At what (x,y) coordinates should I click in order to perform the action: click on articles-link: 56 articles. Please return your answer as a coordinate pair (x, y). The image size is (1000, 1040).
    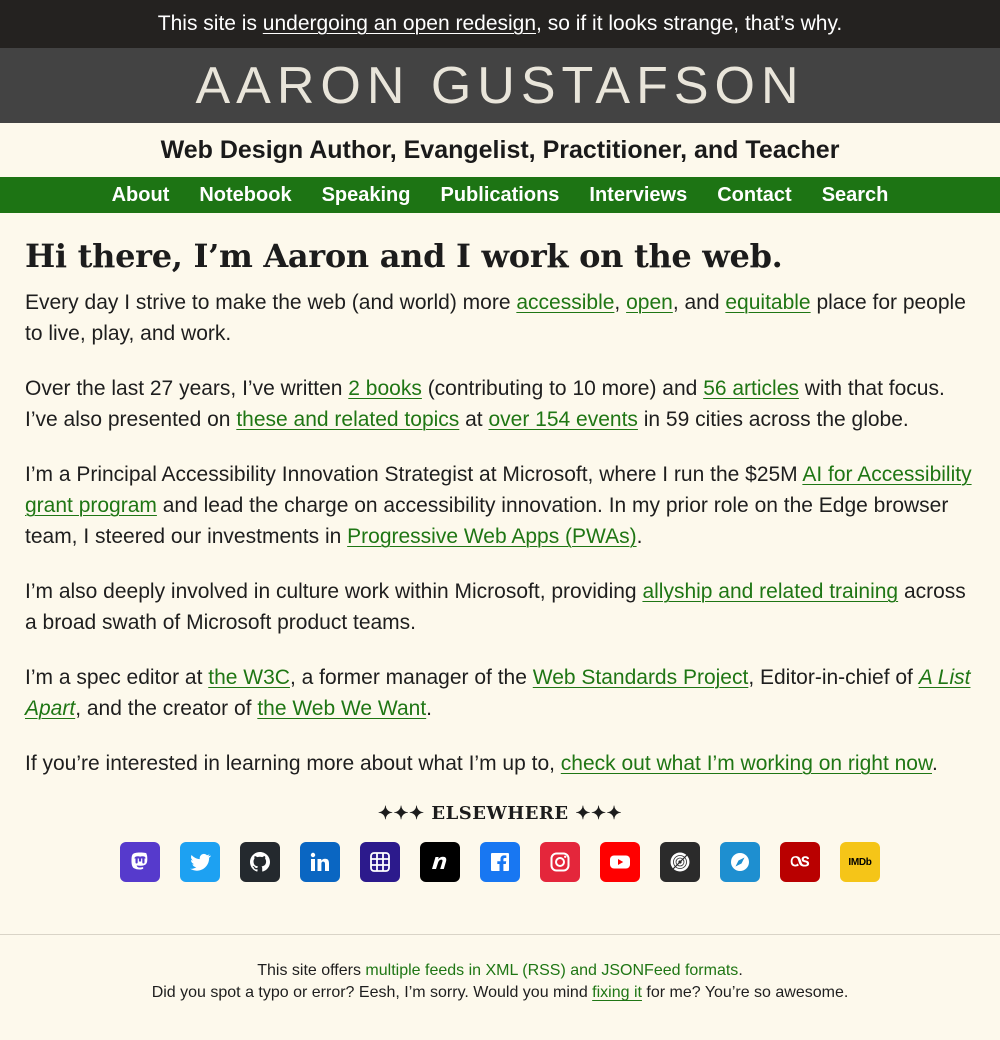
    Looking at the image, I should click on (751, 388).